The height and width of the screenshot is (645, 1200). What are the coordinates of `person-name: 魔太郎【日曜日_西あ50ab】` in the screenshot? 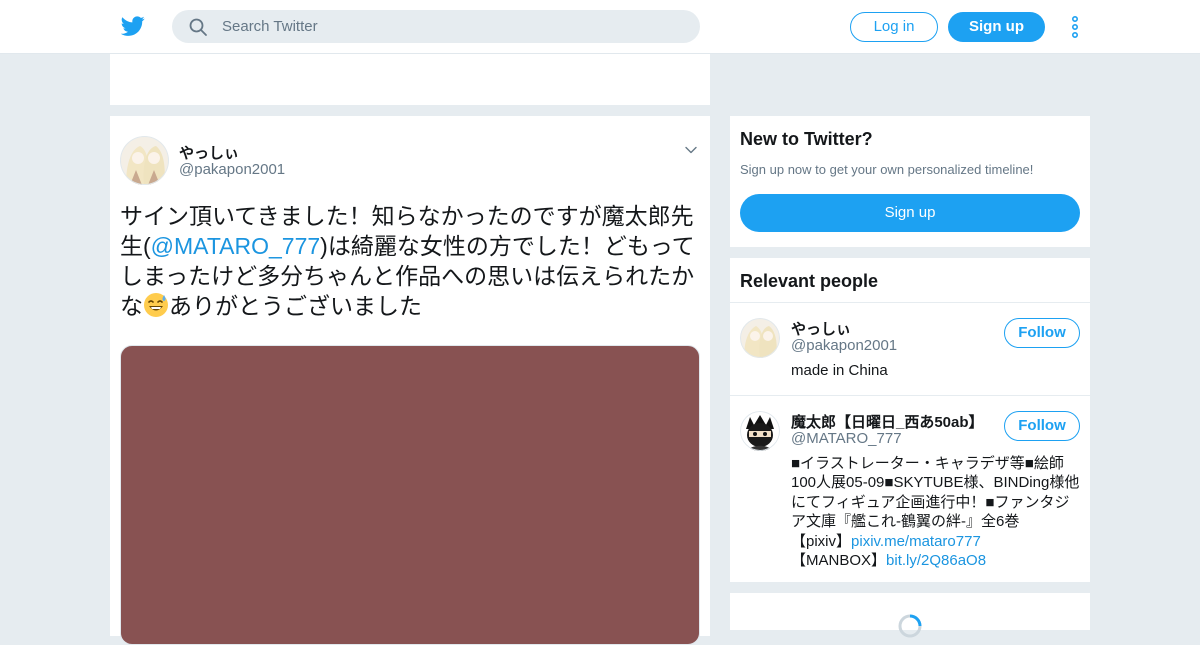 It's located at (887, 421).